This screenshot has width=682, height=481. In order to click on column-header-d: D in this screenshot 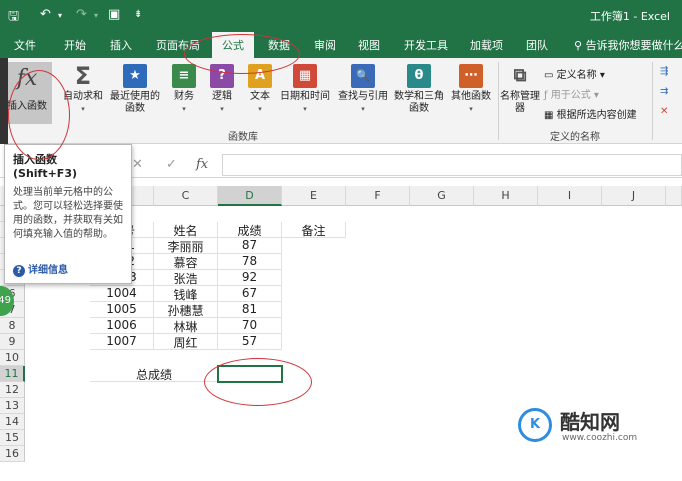, I will do `click(250, 196)`.